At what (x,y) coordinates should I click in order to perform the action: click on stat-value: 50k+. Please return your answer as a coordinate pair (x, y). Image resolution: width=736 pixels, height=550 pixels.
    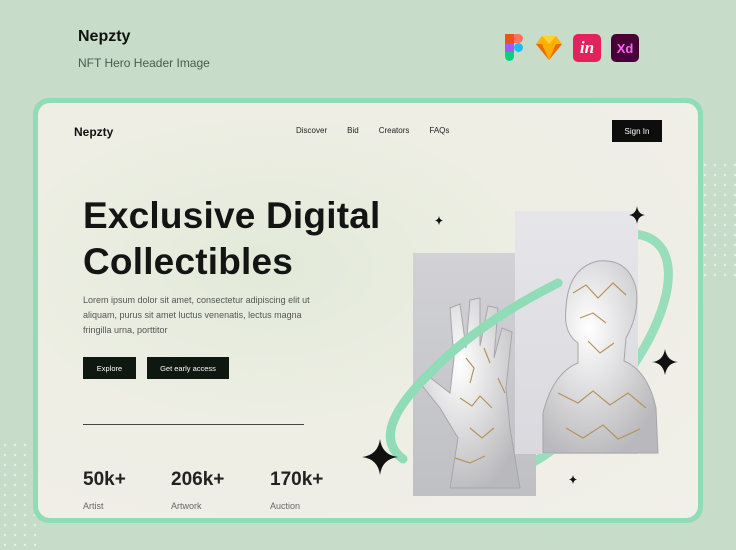
    Looking at the image, I should click on (104, 479).